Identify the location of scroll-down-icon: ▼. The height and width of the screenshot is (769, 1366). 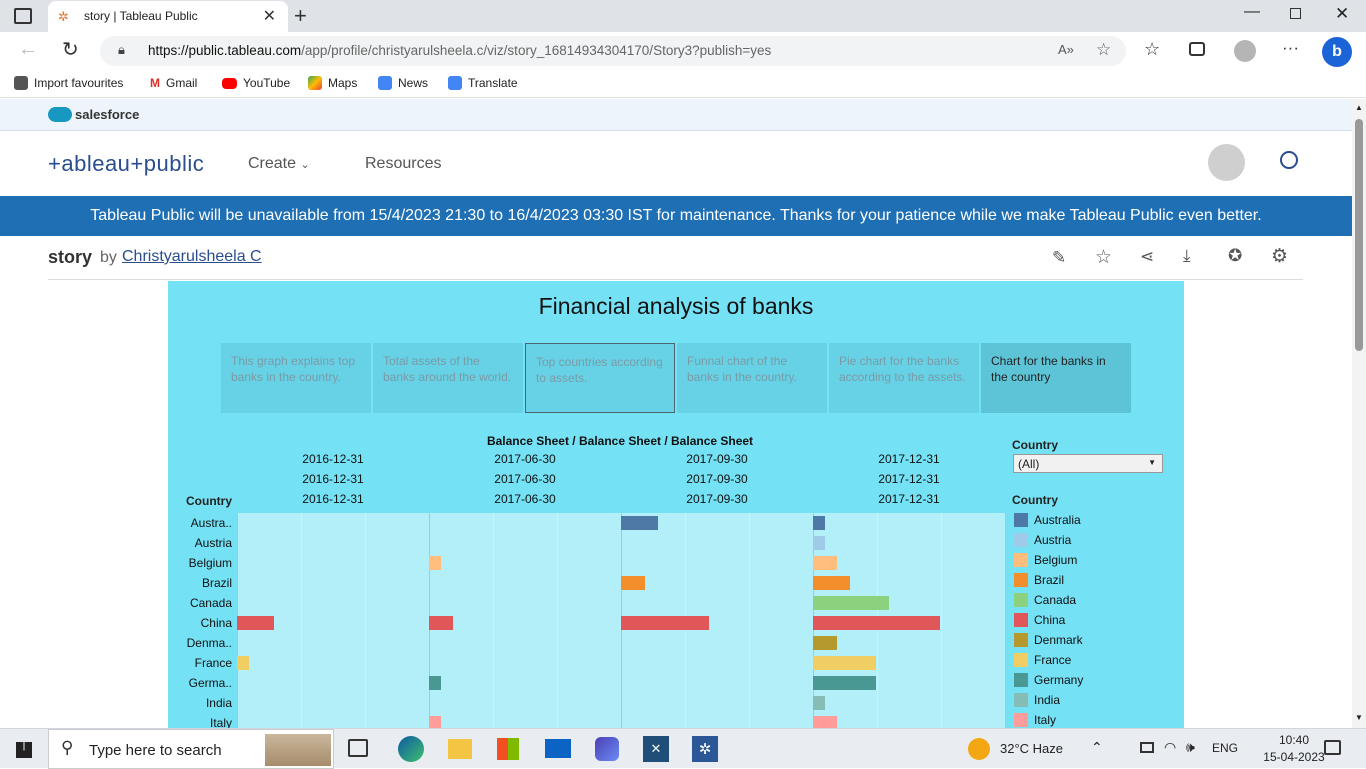
(1359, 717).